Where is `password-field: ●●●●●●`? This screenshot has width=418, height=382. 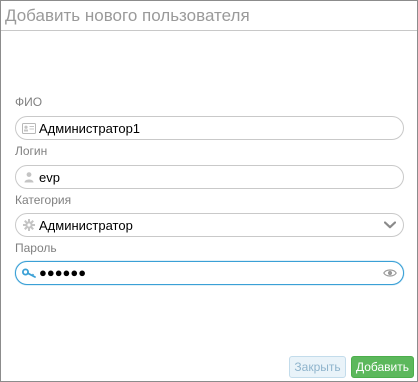
password-field: ●●●●●● is located at coordinates (209, 273).